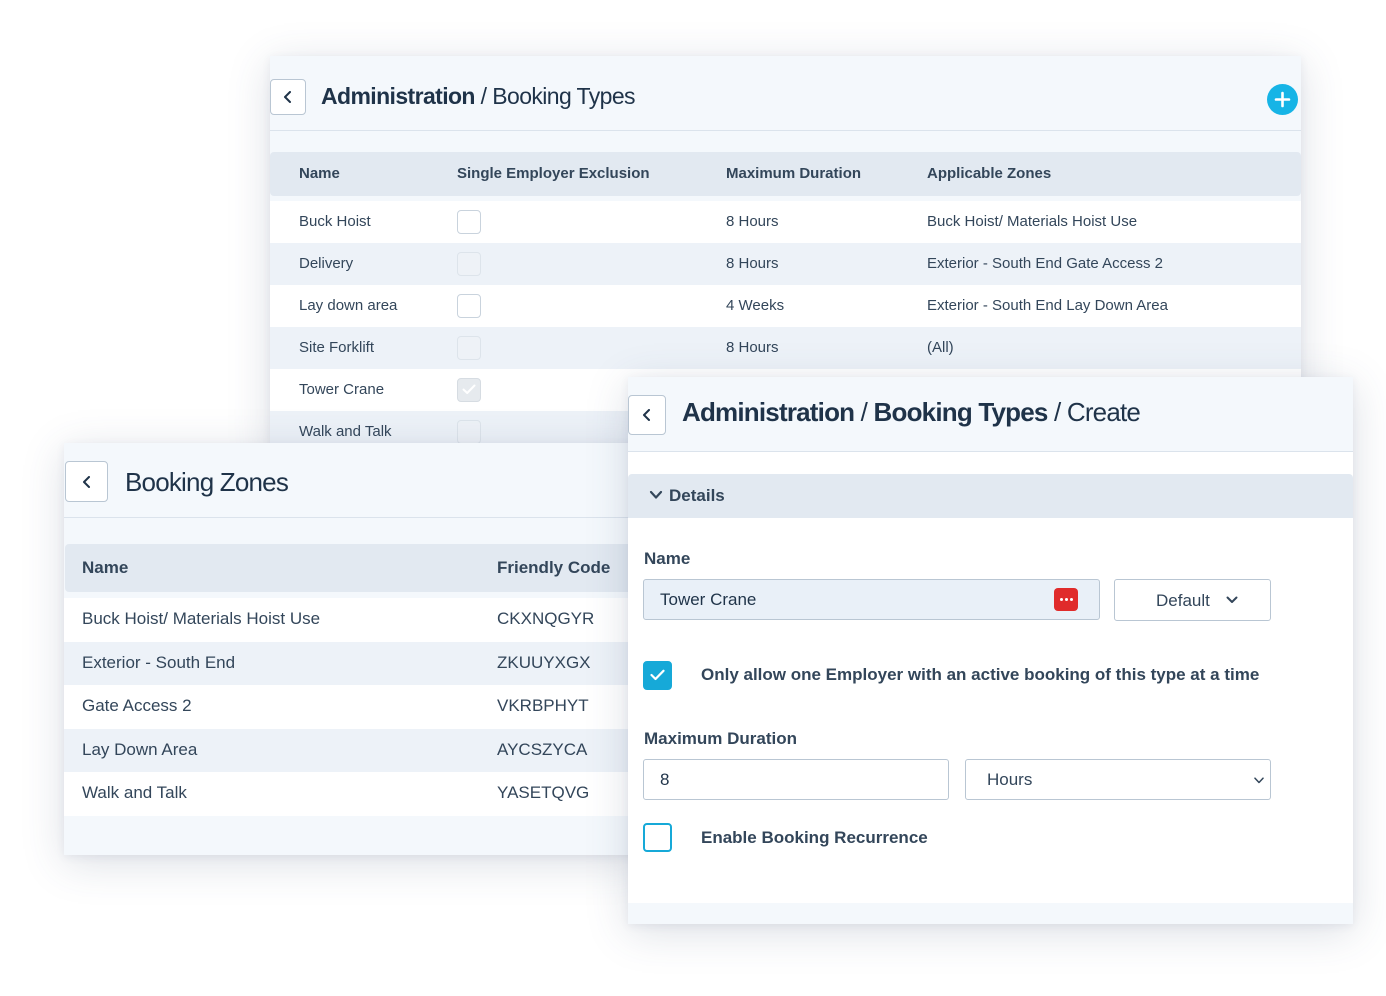 The width and height of the screenshot is (1386, 996). What do you see at coordinates (1010, 779) in the screenshot?
I see `duration-unit-value: Hours` at bounding box center [1010, 779].